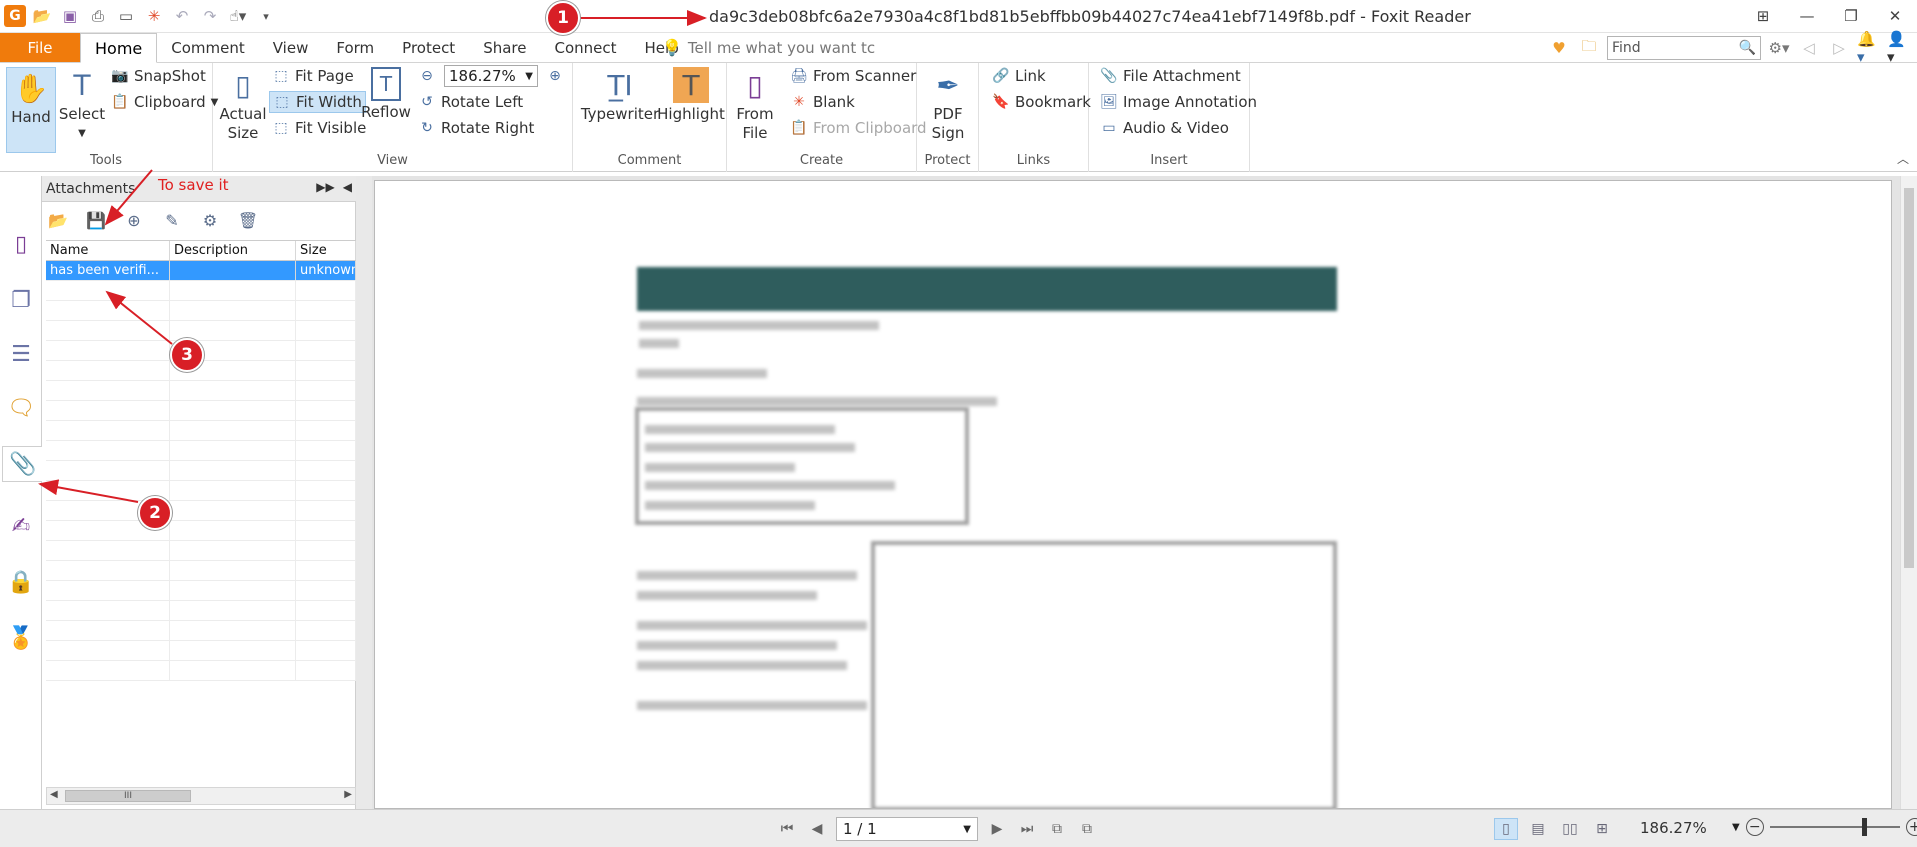 Image resolution: width=1917 pixels, height=847 pixels. I want to click on zoom-select: 186.27% ▼, so click(491, 76).